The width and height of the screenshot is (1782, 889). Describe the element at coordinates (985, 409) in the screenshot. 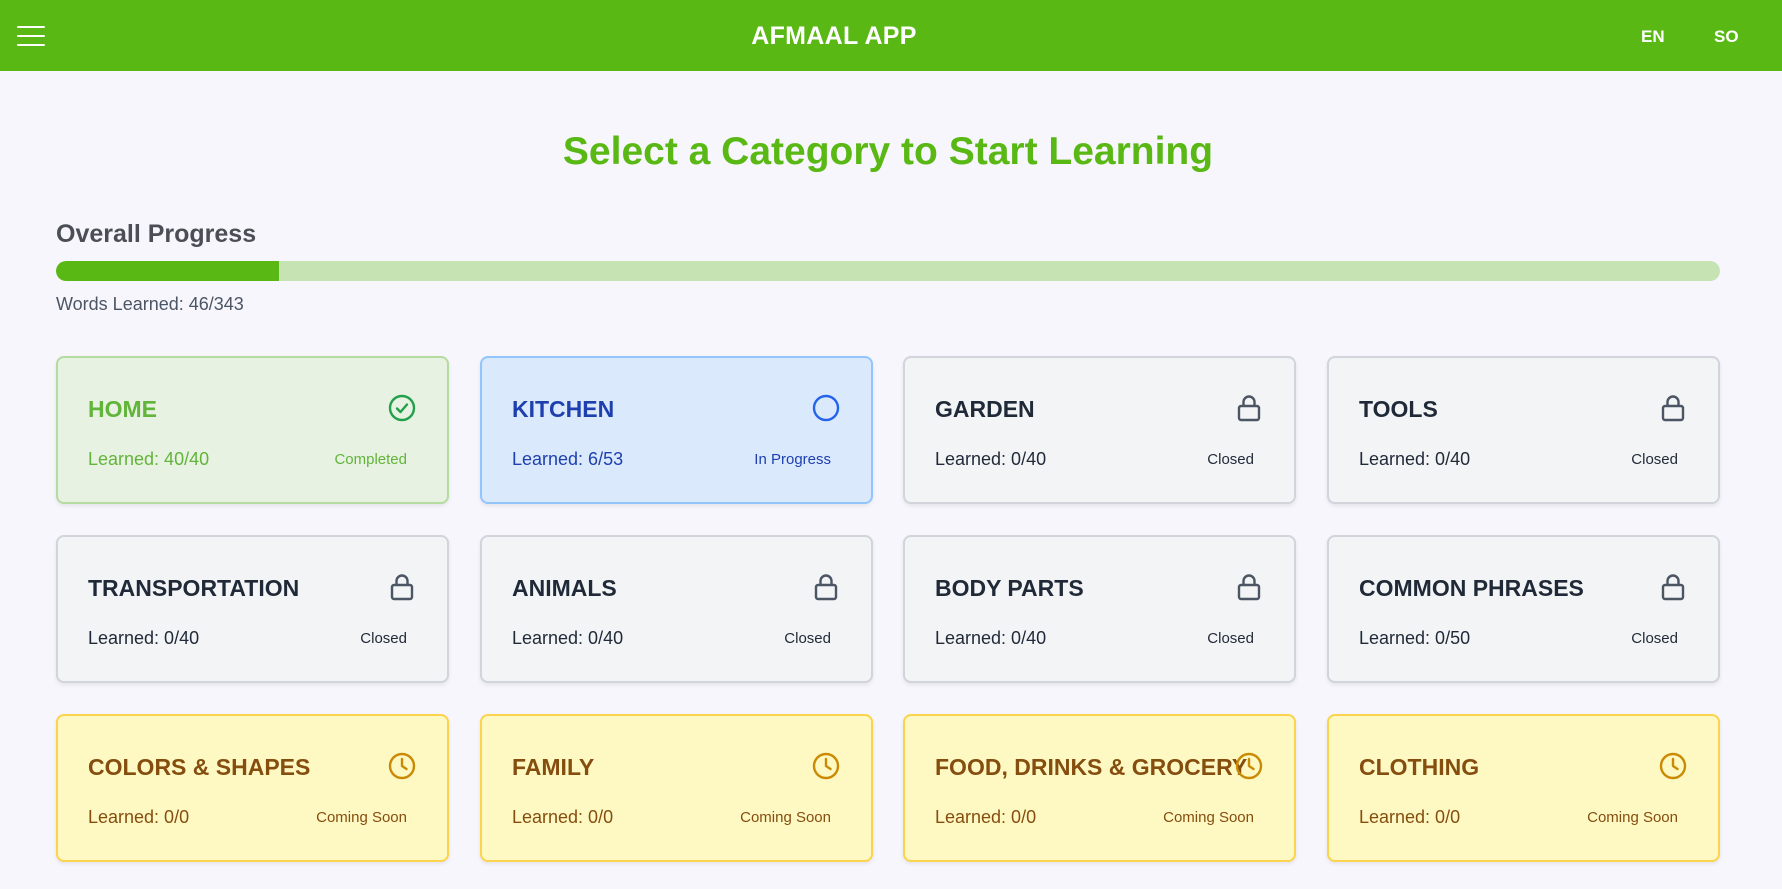

I see `category-name: GARDEN` at that location.